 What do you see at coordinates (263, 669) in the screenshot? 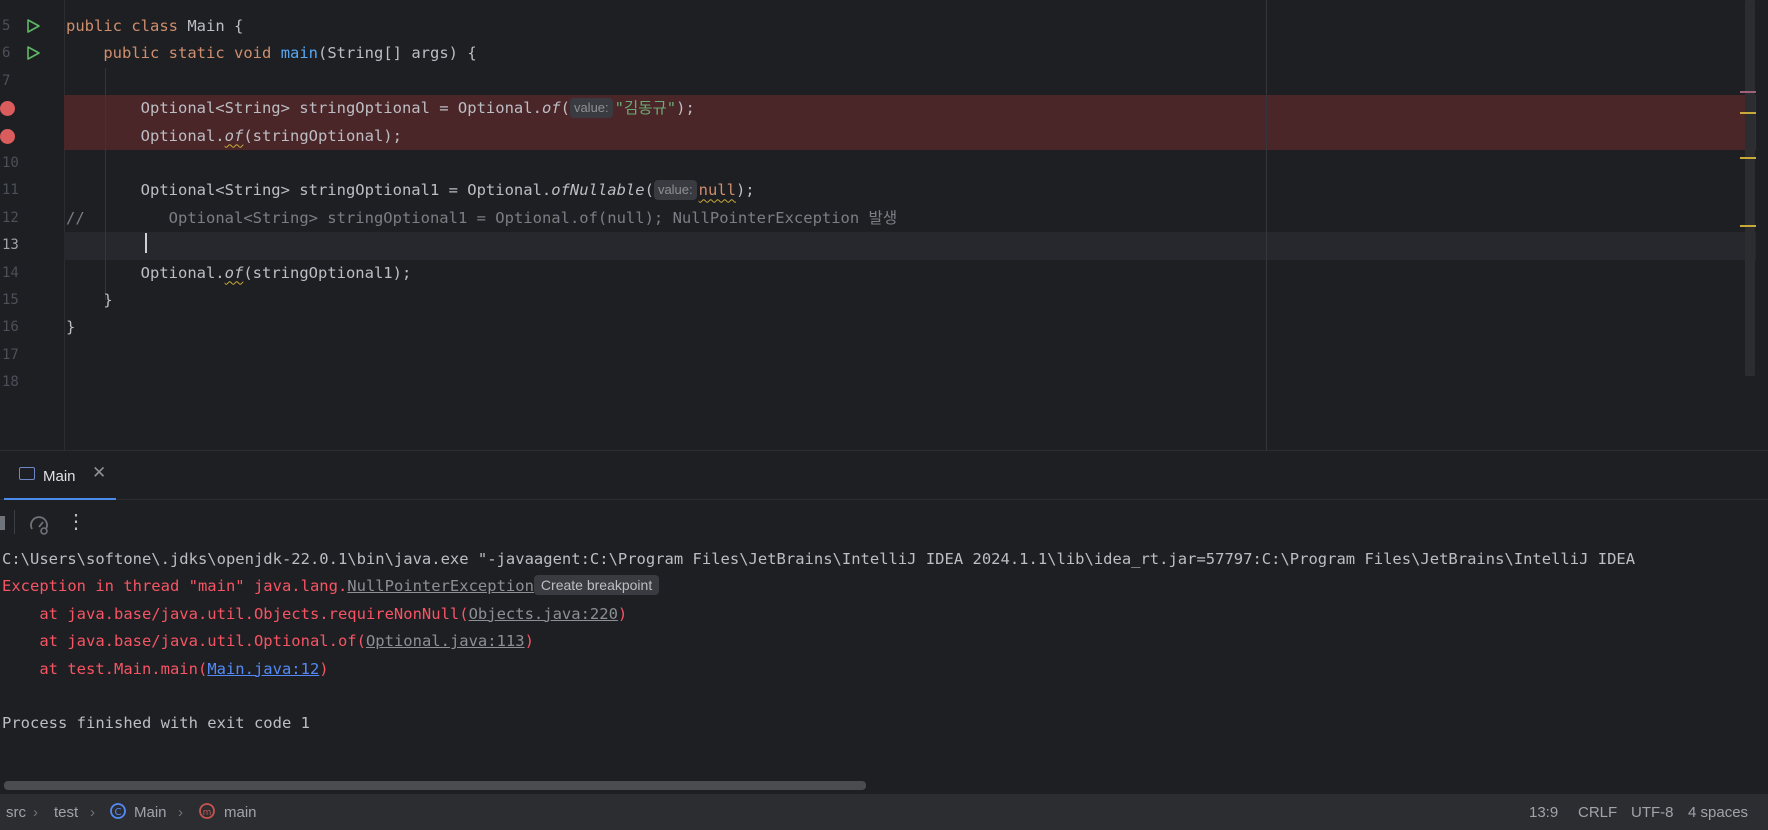
I see `stack-trace-link: Main.java:12` at bounding box center [263, 669].